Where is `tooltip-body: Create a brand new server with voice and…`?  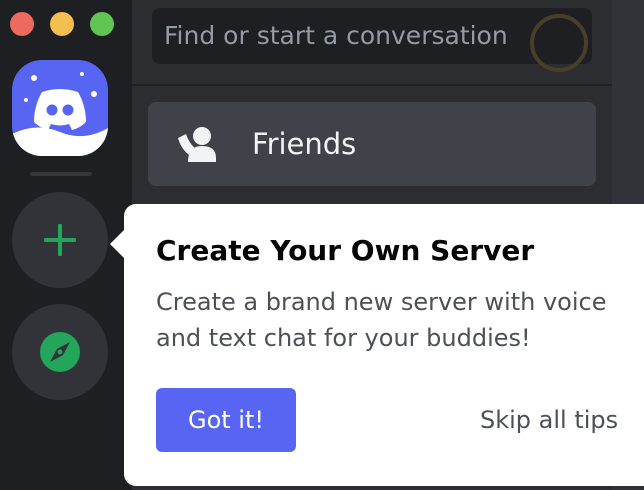
tooltip-body: Create a brand new server with voice and… is located at coordinates (381, 320).